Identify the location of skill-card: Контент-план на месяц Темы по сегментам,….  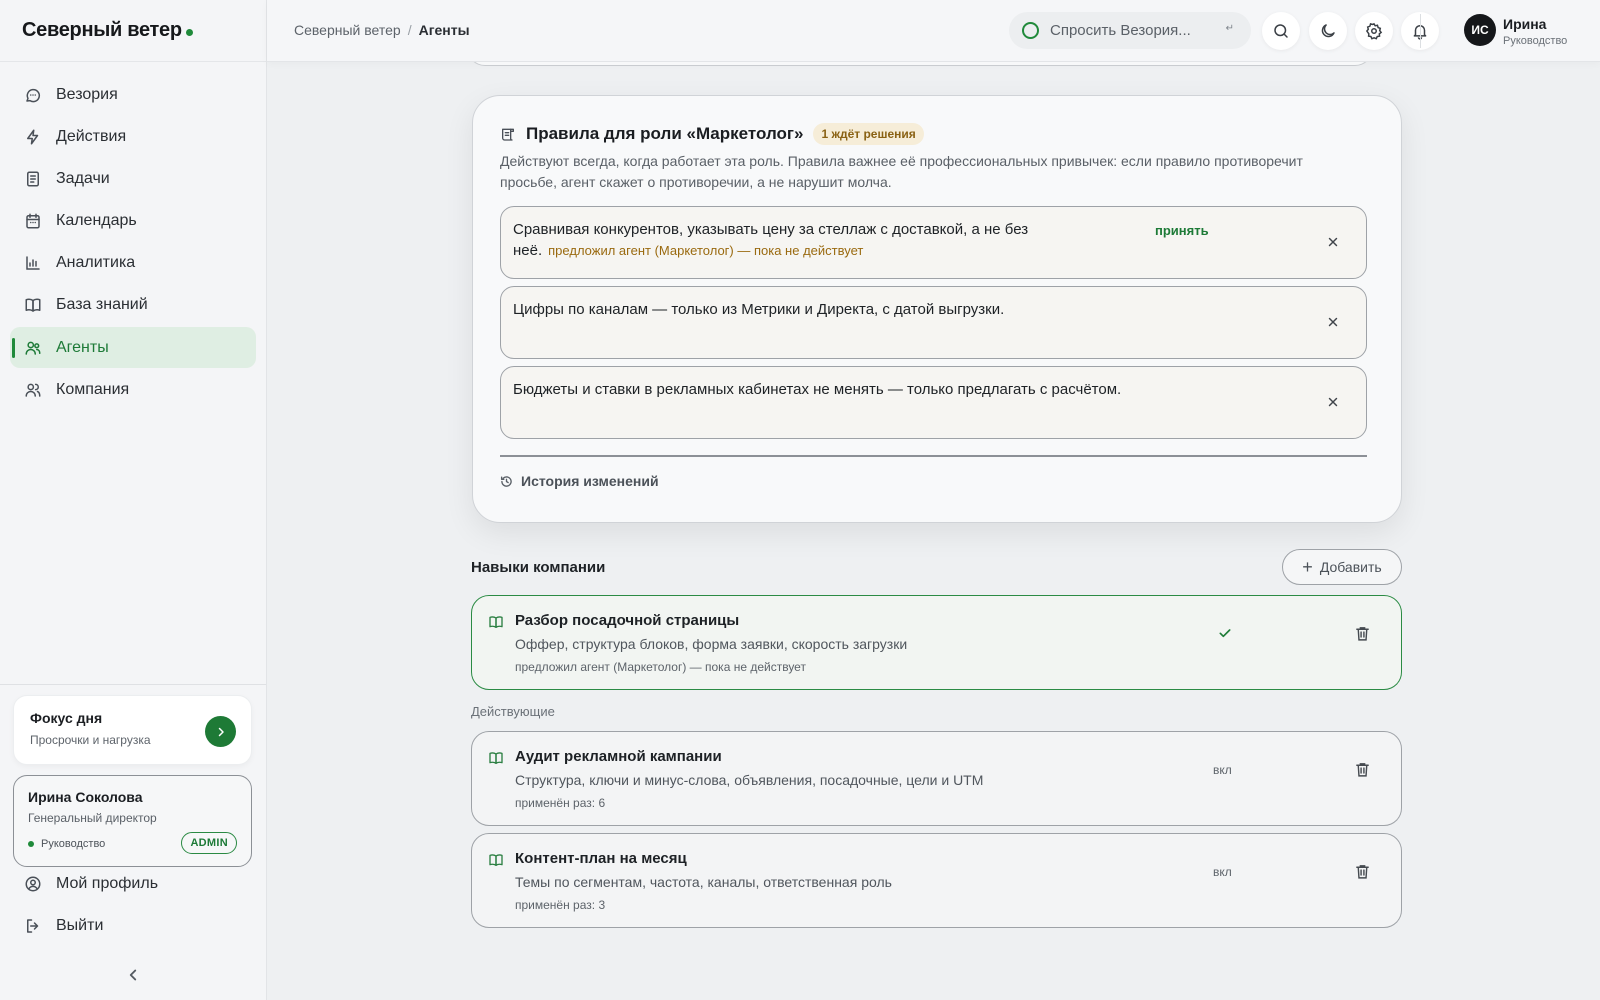
(936, 880).